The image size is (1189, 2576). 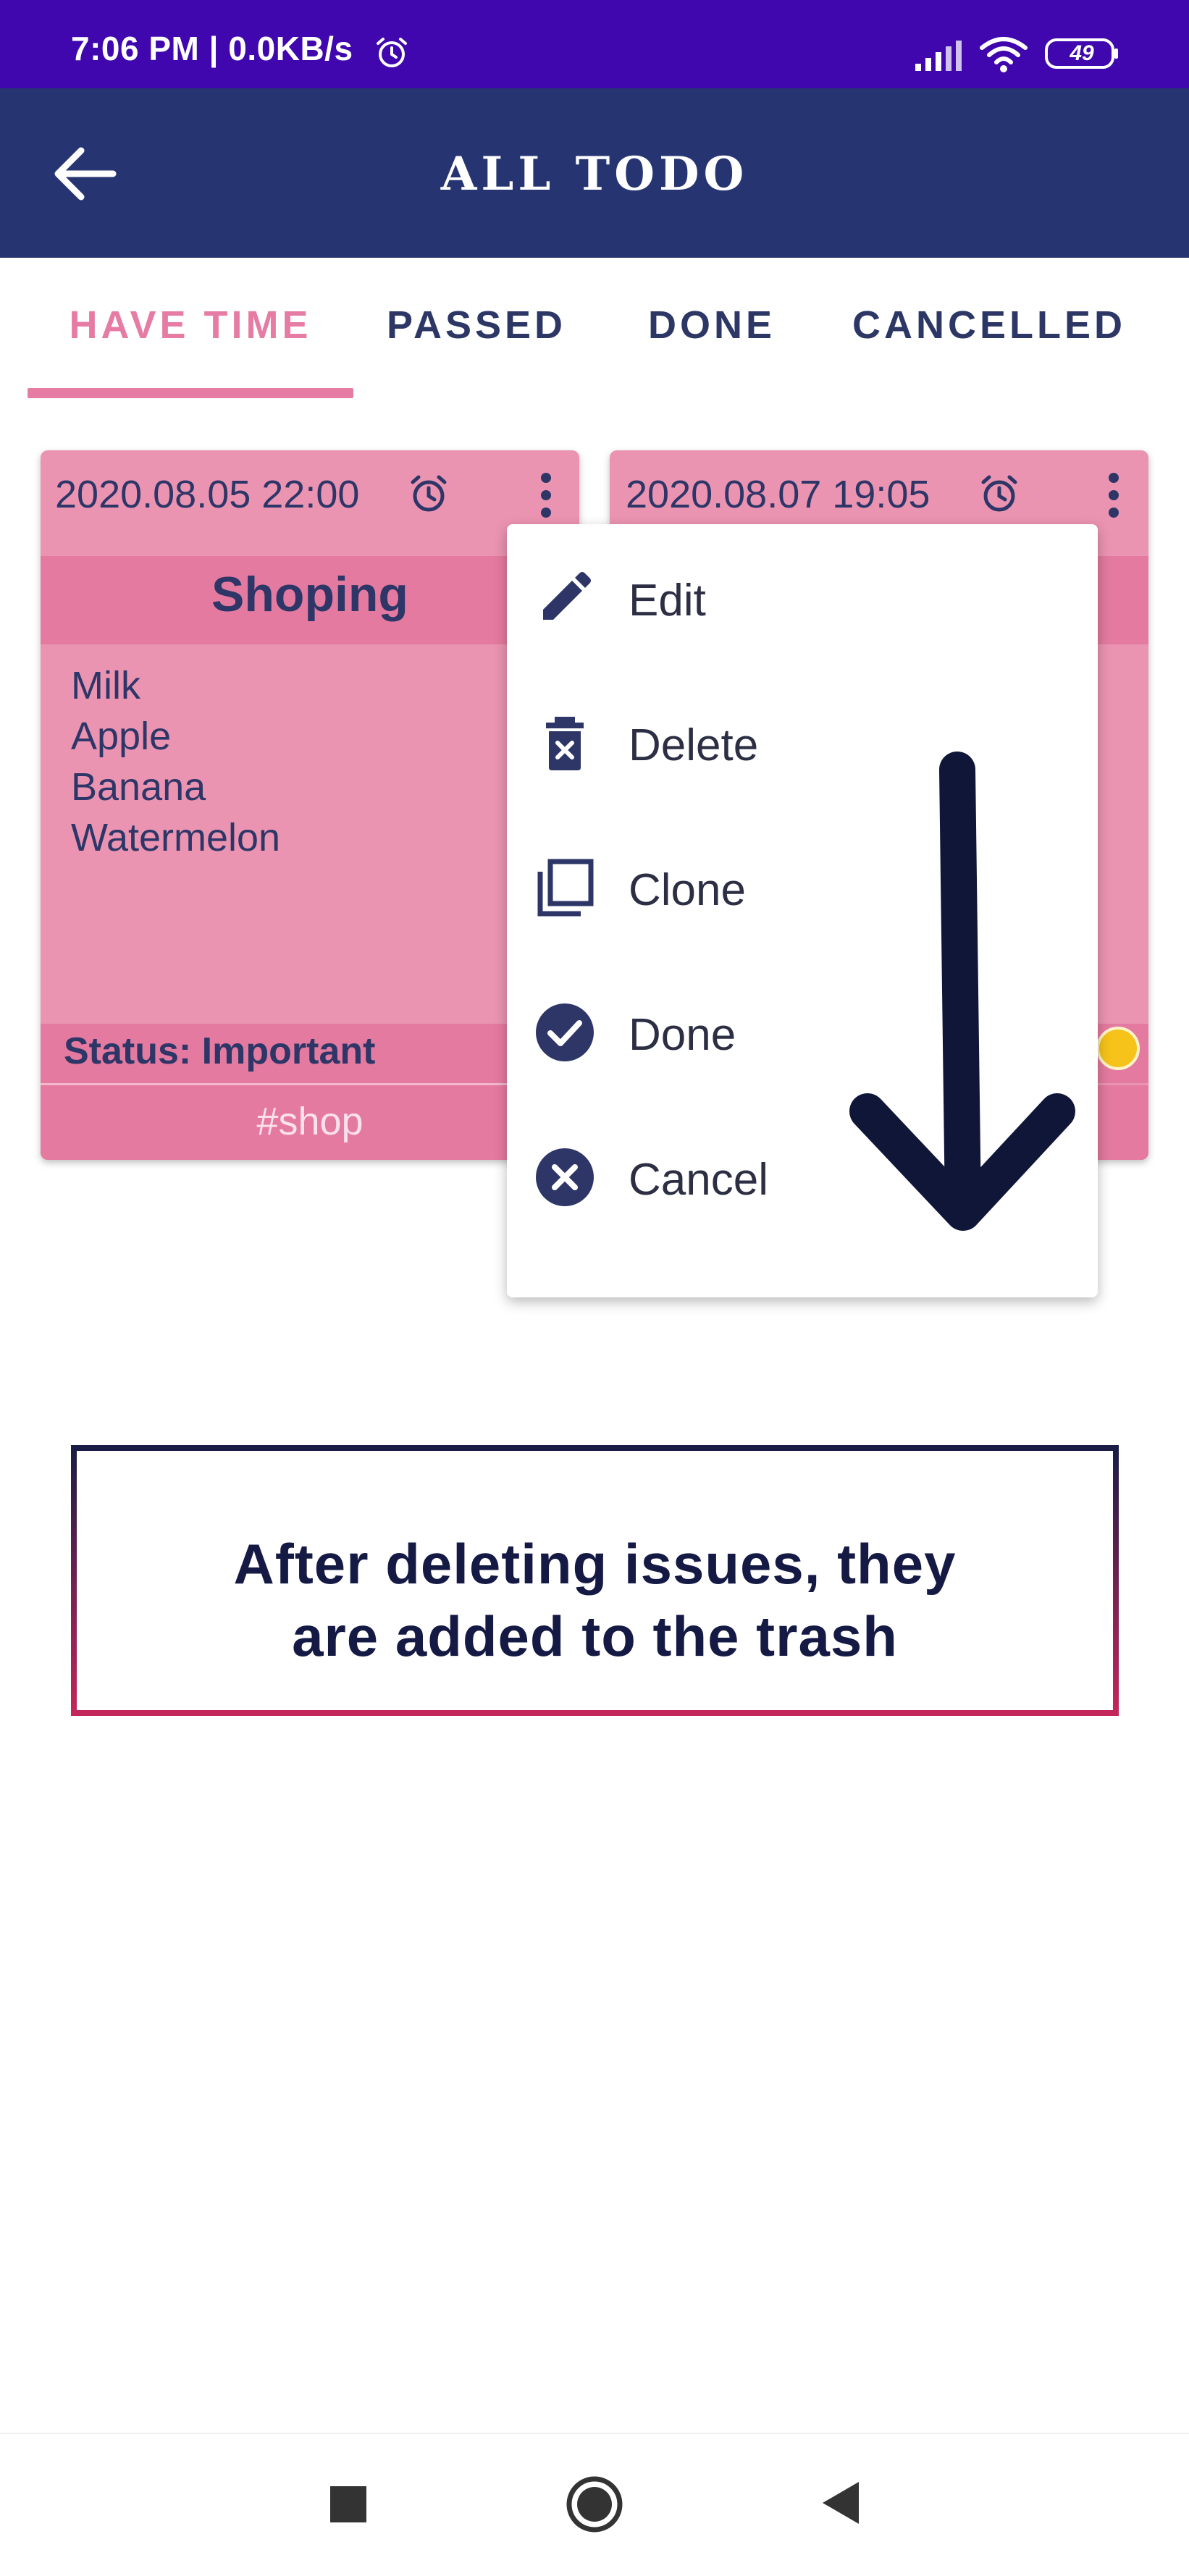 I want to click on status-time: 7:06 PM | 0.0KB/s, so click(x=212, y=48).